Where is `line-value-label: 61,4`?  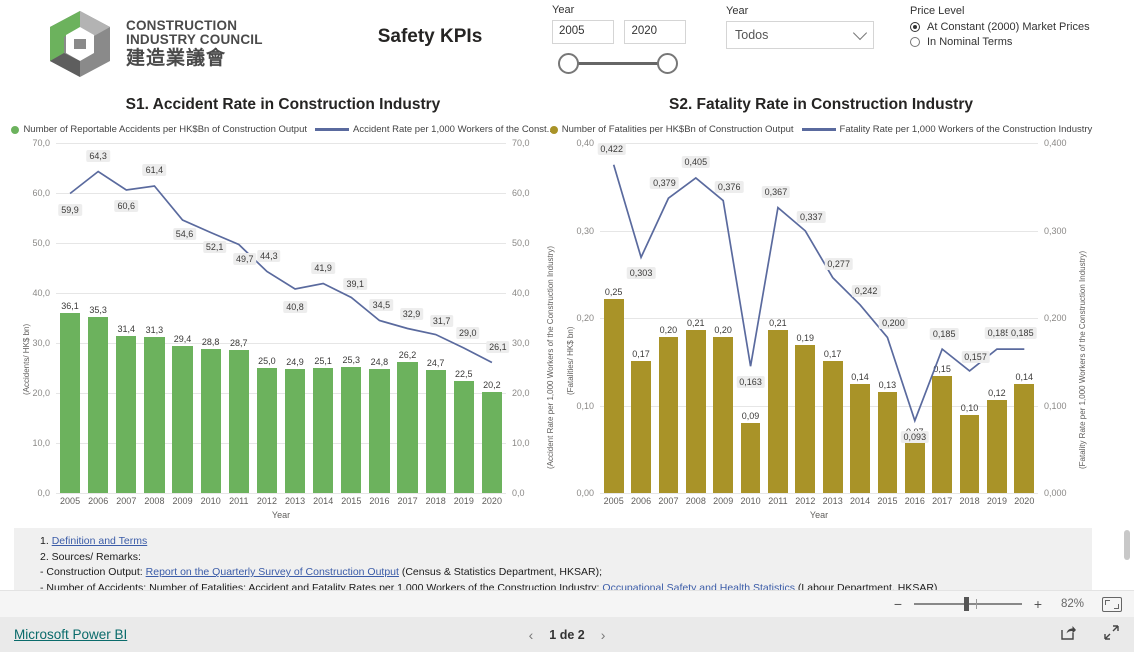
line-value-label: 61,4 is located at coordinates (154, 170).